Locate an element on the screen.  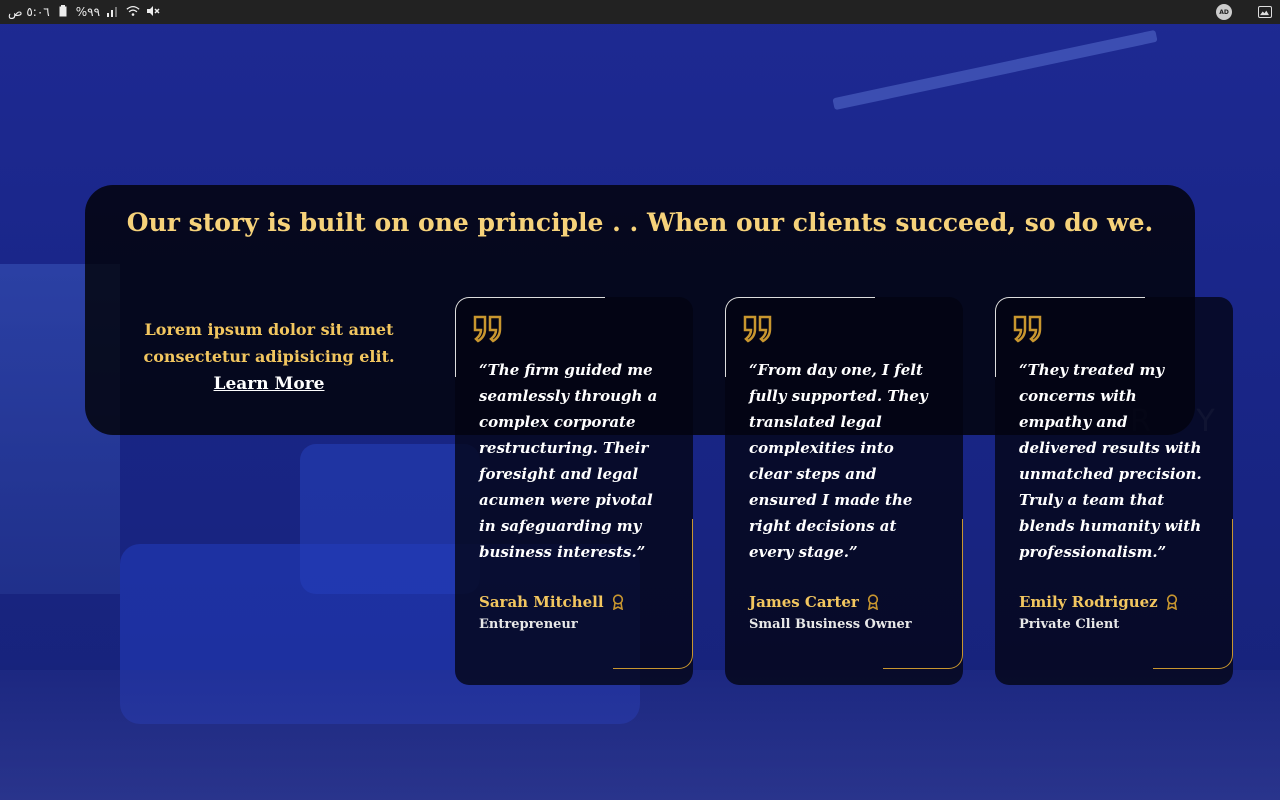
battery-level: %٩٩ is located at coordinates (88, 12).